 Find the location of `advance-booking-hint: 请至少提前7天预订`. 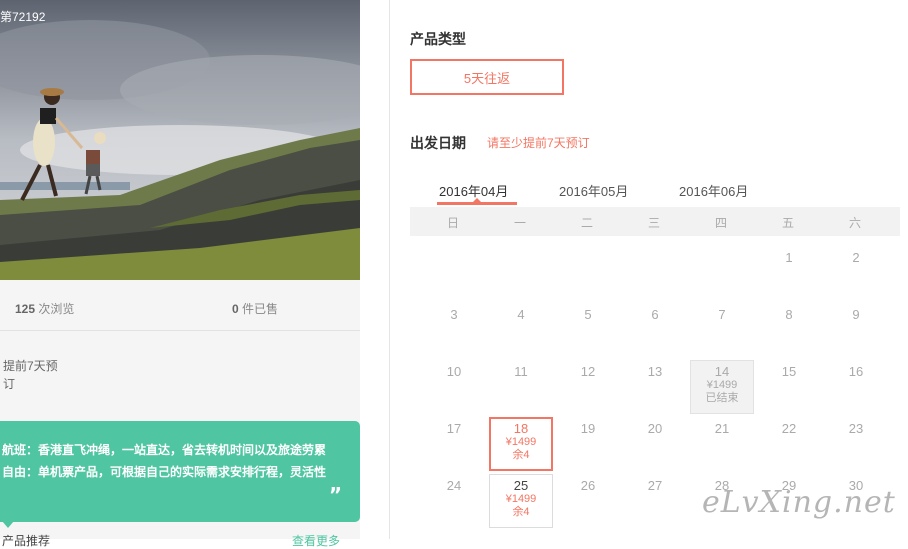

advance-booking-hint: 请至少提前7天预订 is located at coordinates (538, 143).